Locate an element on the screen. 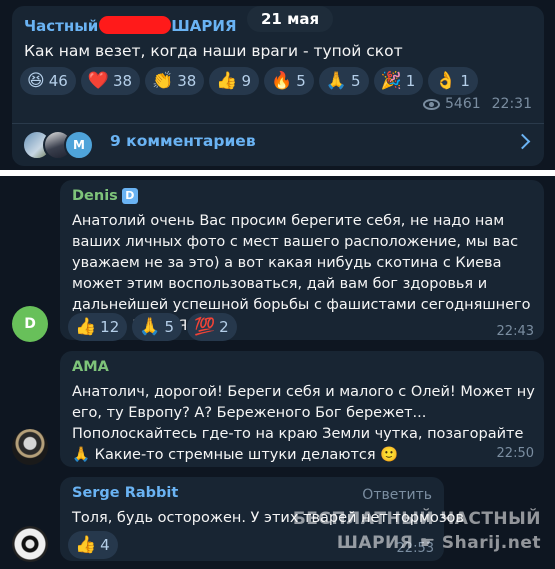 This screenshot has height=569, width=555. comment-author: AMA is located at coordinates (90, 367).